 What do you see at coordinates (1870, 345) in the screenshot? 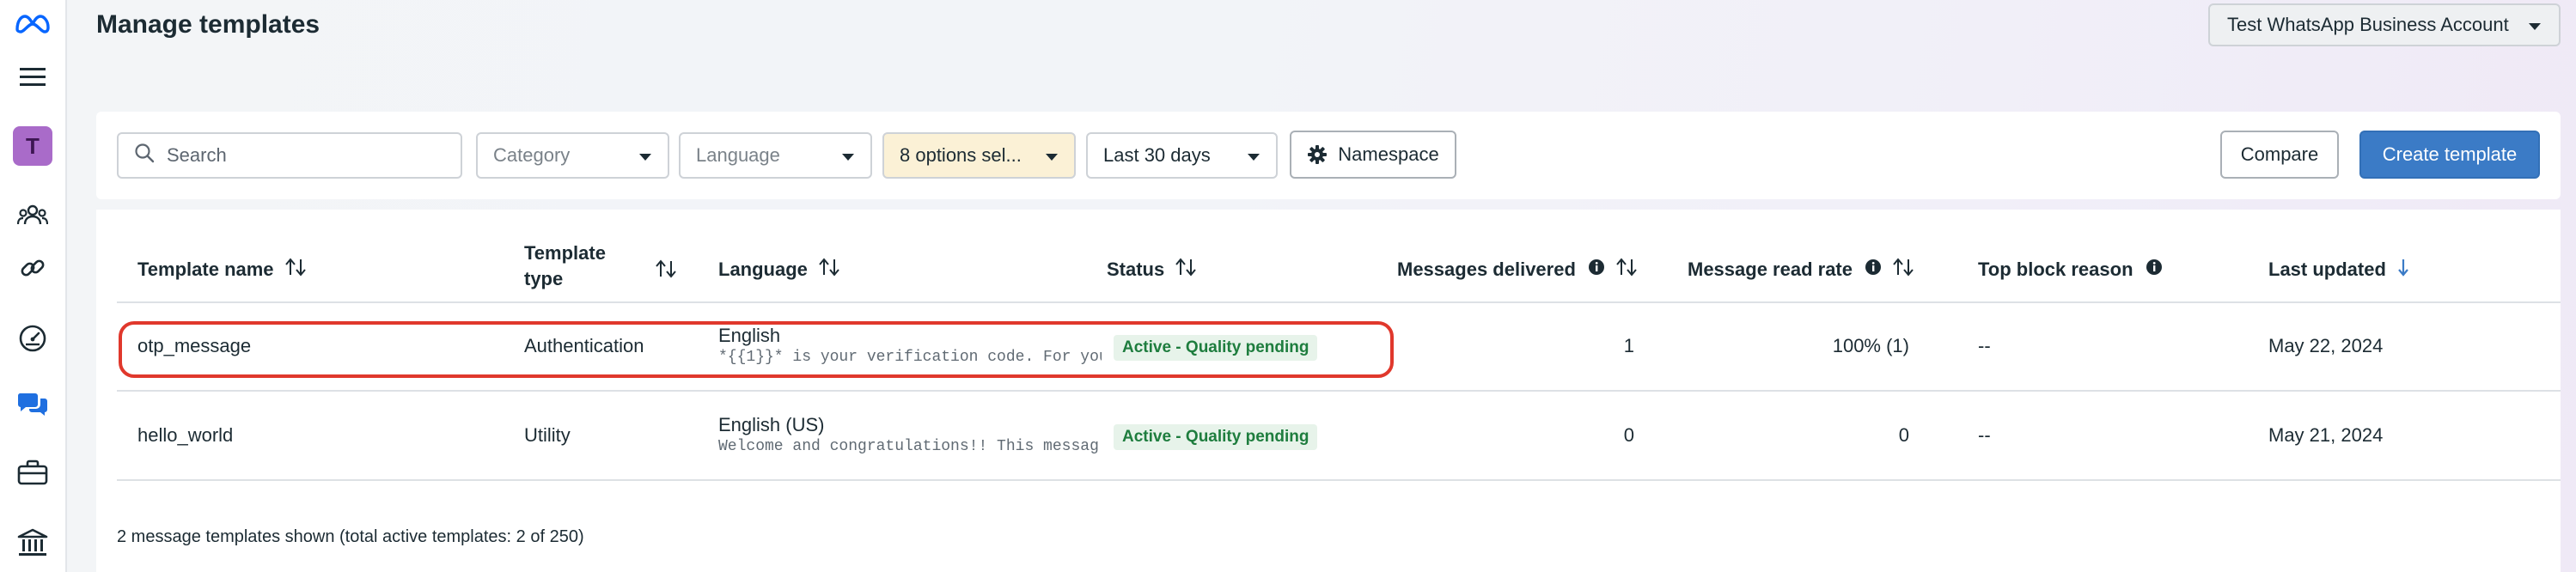
I see `read-rate-value: 100% (1)` at bounding box center [1870, 345].